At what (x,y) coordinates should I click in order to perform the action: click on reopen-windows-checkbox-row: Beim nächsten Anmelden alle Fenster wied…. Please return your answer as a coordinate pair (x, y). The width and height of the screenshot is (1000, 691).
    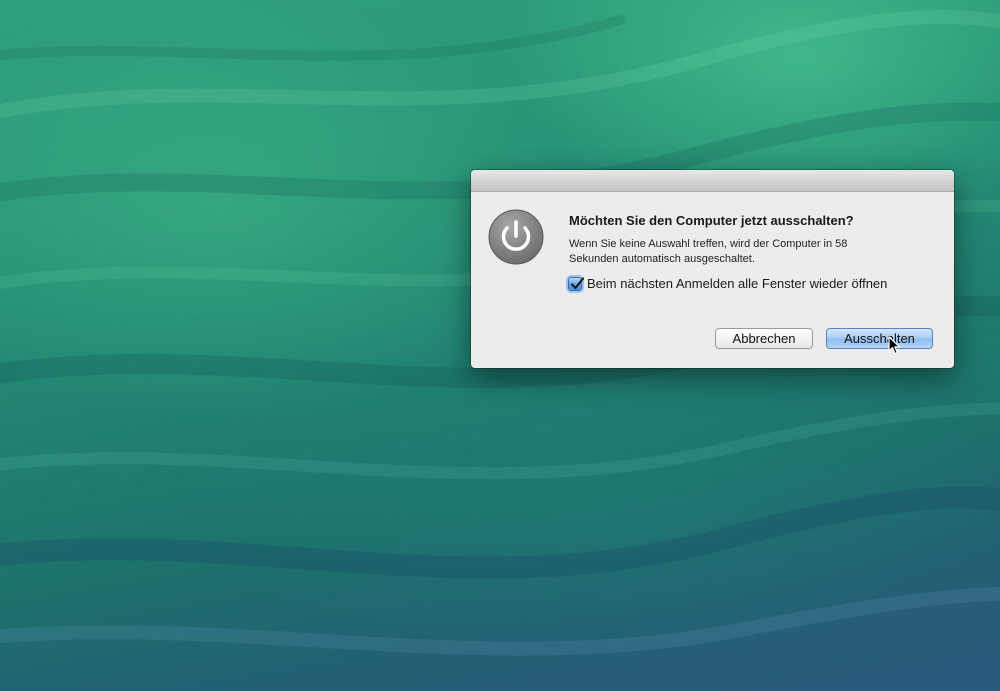
    Looking at the image, I should click on (727, 283).